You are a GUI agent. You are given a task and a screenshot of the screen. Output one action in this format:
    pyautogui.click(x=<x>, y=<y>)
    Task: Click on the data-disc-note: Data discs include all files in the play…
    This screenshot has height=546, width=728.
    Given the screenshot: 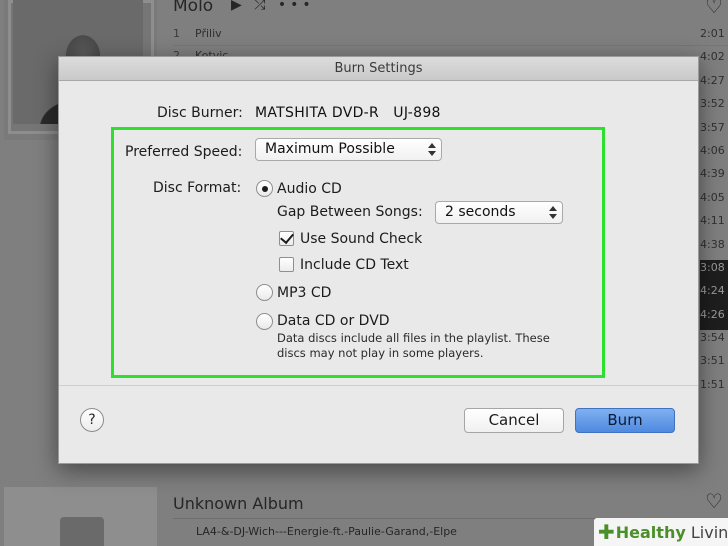 What is the action you would take?
    pyautogui.click(x=413, y=345)
    